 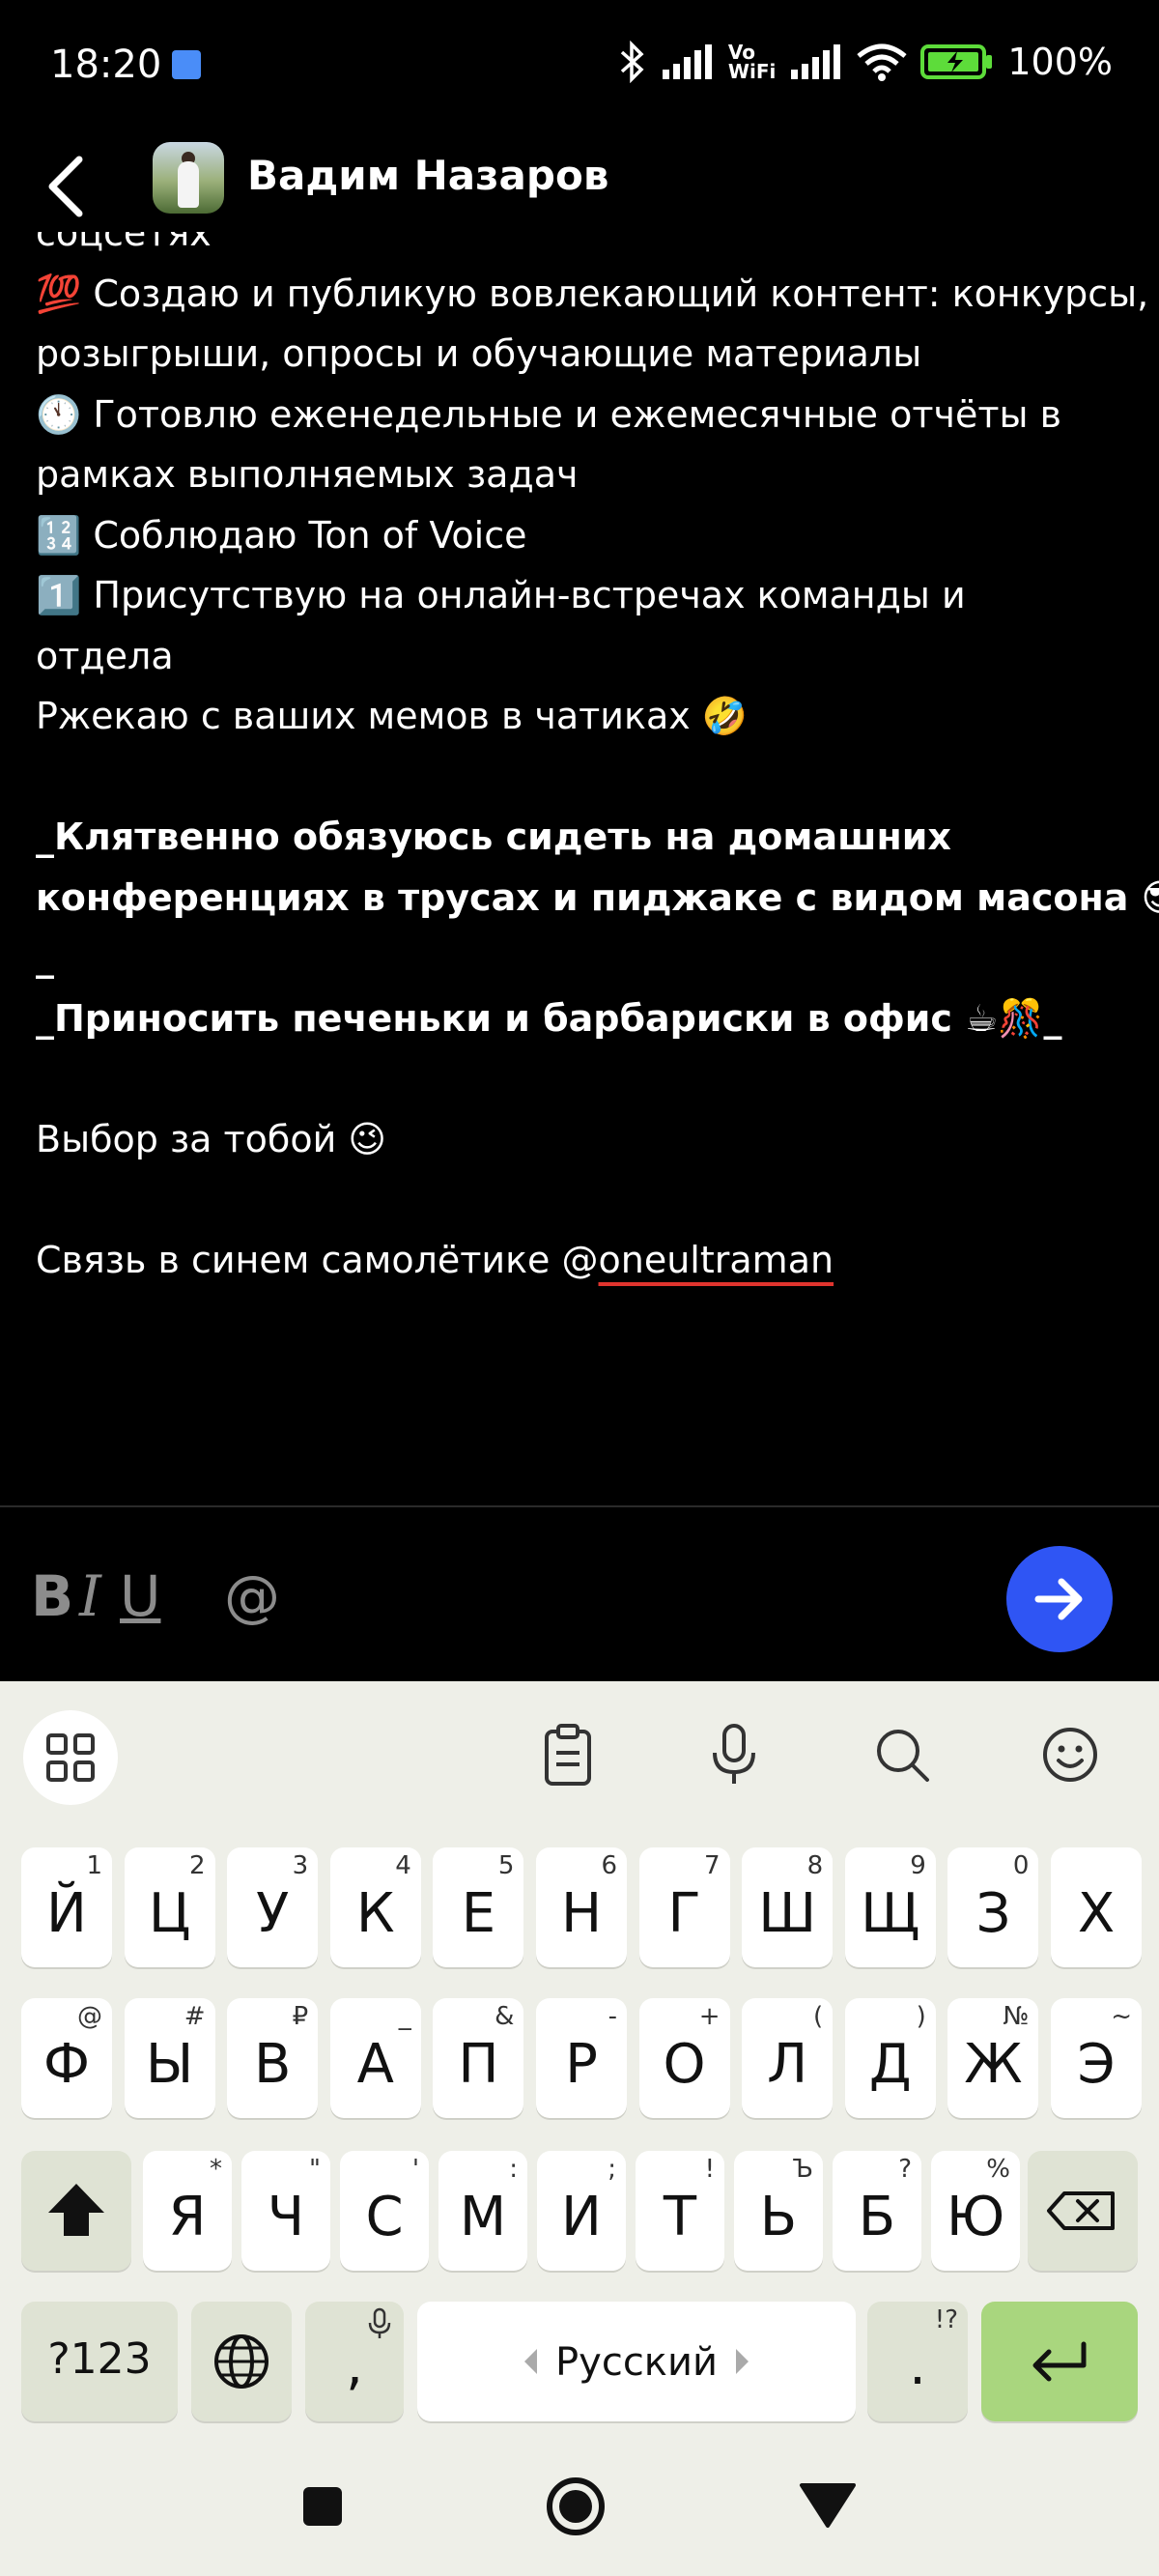 I want to click on chat-header: Вадим Назаров, so click(x=579, y=188).